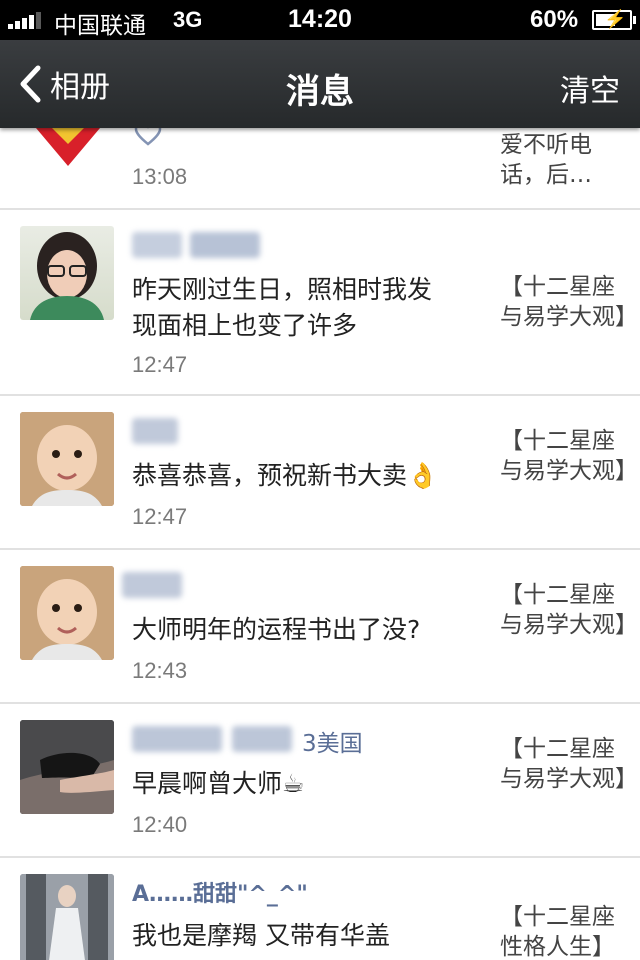 This screenshot has width=640, height=960. I want to click on battery-icon: ⚡, so click(614, 19).